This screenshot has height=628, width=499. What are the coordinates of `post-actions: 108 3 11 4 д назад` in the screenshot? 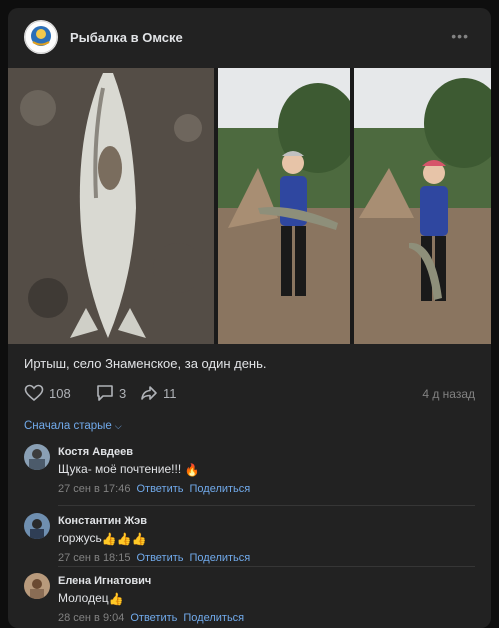 It's located at (249, 394).